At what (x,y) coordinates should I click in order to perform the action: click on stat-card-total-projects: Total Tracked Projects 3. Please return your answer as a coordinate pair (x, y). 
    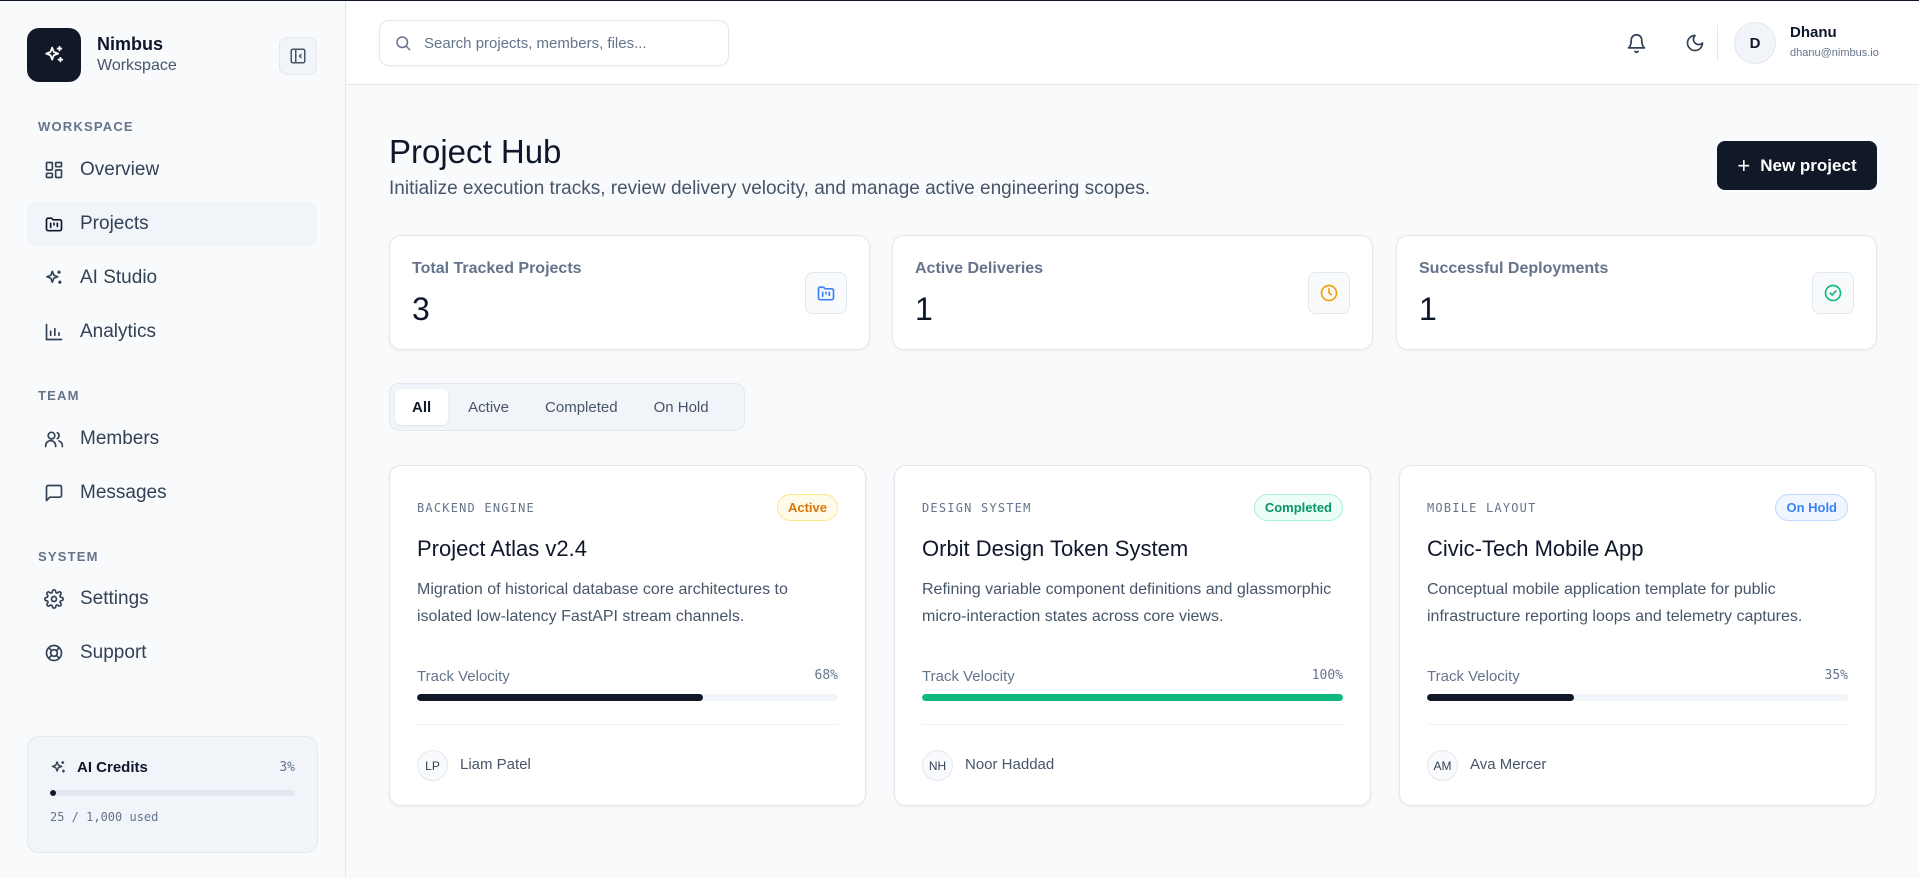
    Looking at the image, I should click on (629, 292).